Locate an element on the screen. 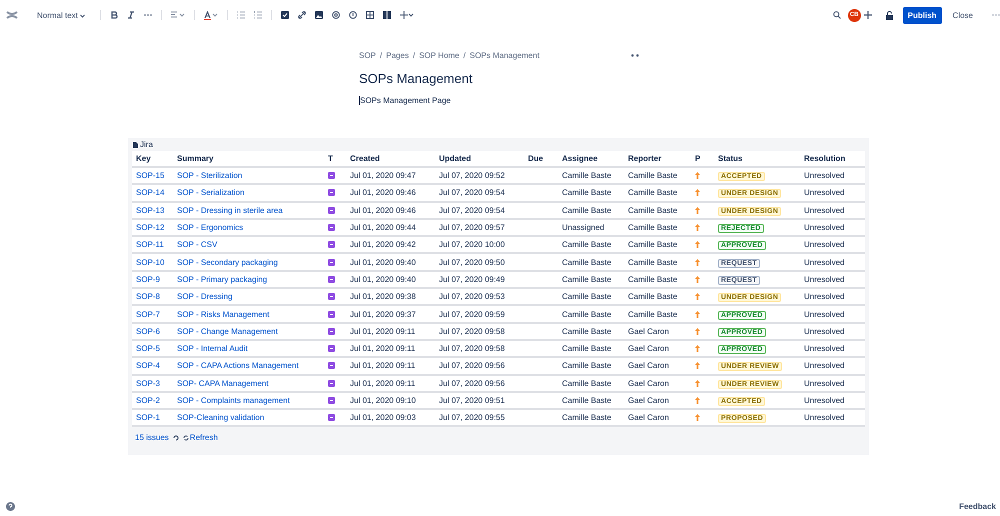 The image size is (1000, 516). issue-summary-link: SOP - Internal Audit is located at coordinates (212, 349).